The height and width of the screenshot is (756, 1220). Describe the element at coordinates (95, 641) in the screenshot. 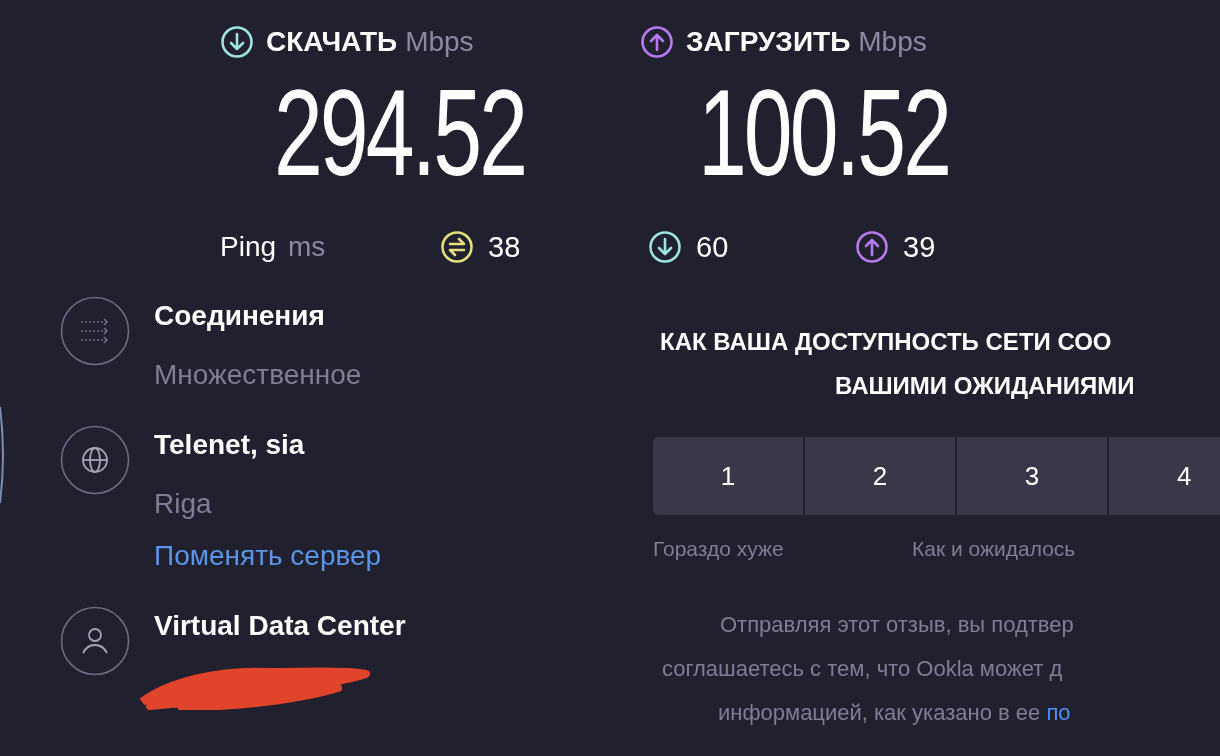

I see `person-icon` at that location.